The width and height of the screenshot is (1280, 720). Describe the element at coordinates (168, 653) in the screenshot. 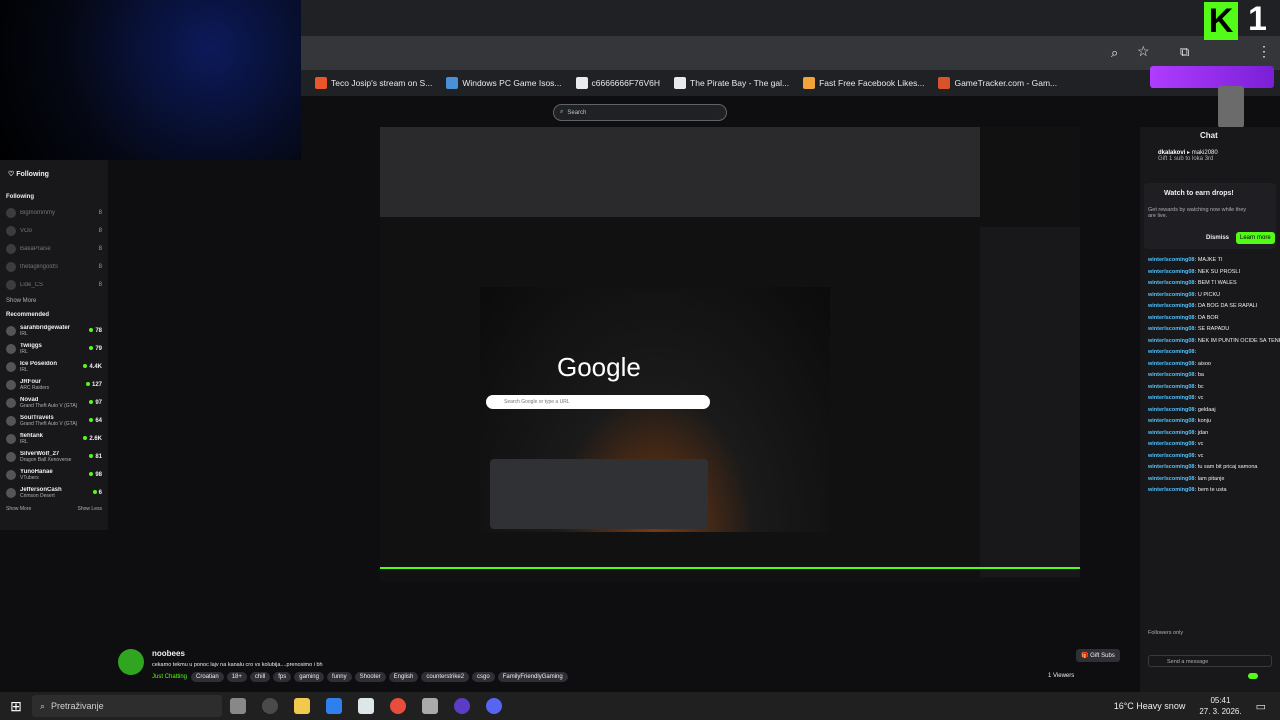

I see `channel-name: noobees` at that location.